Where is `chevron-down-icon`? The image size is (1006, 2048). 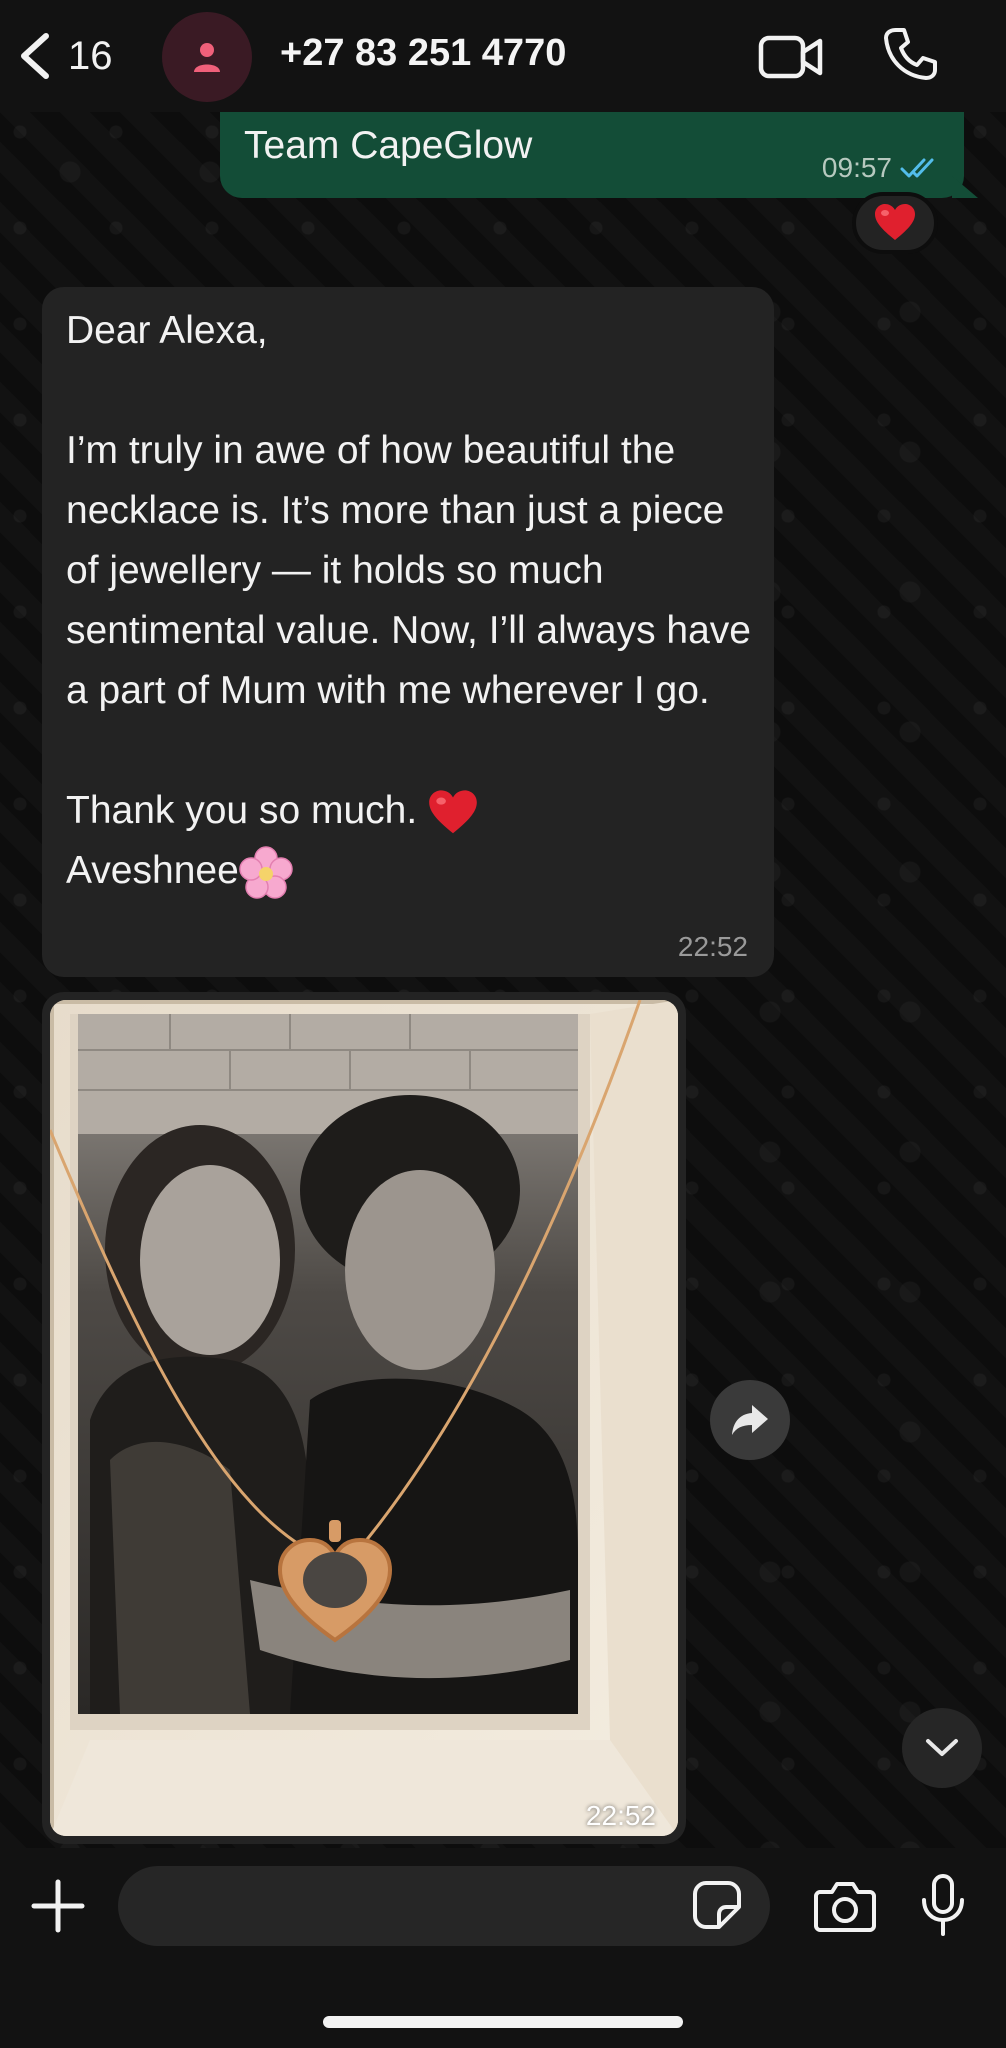 chevron-down-icon is located at coordinates (942, 1747).